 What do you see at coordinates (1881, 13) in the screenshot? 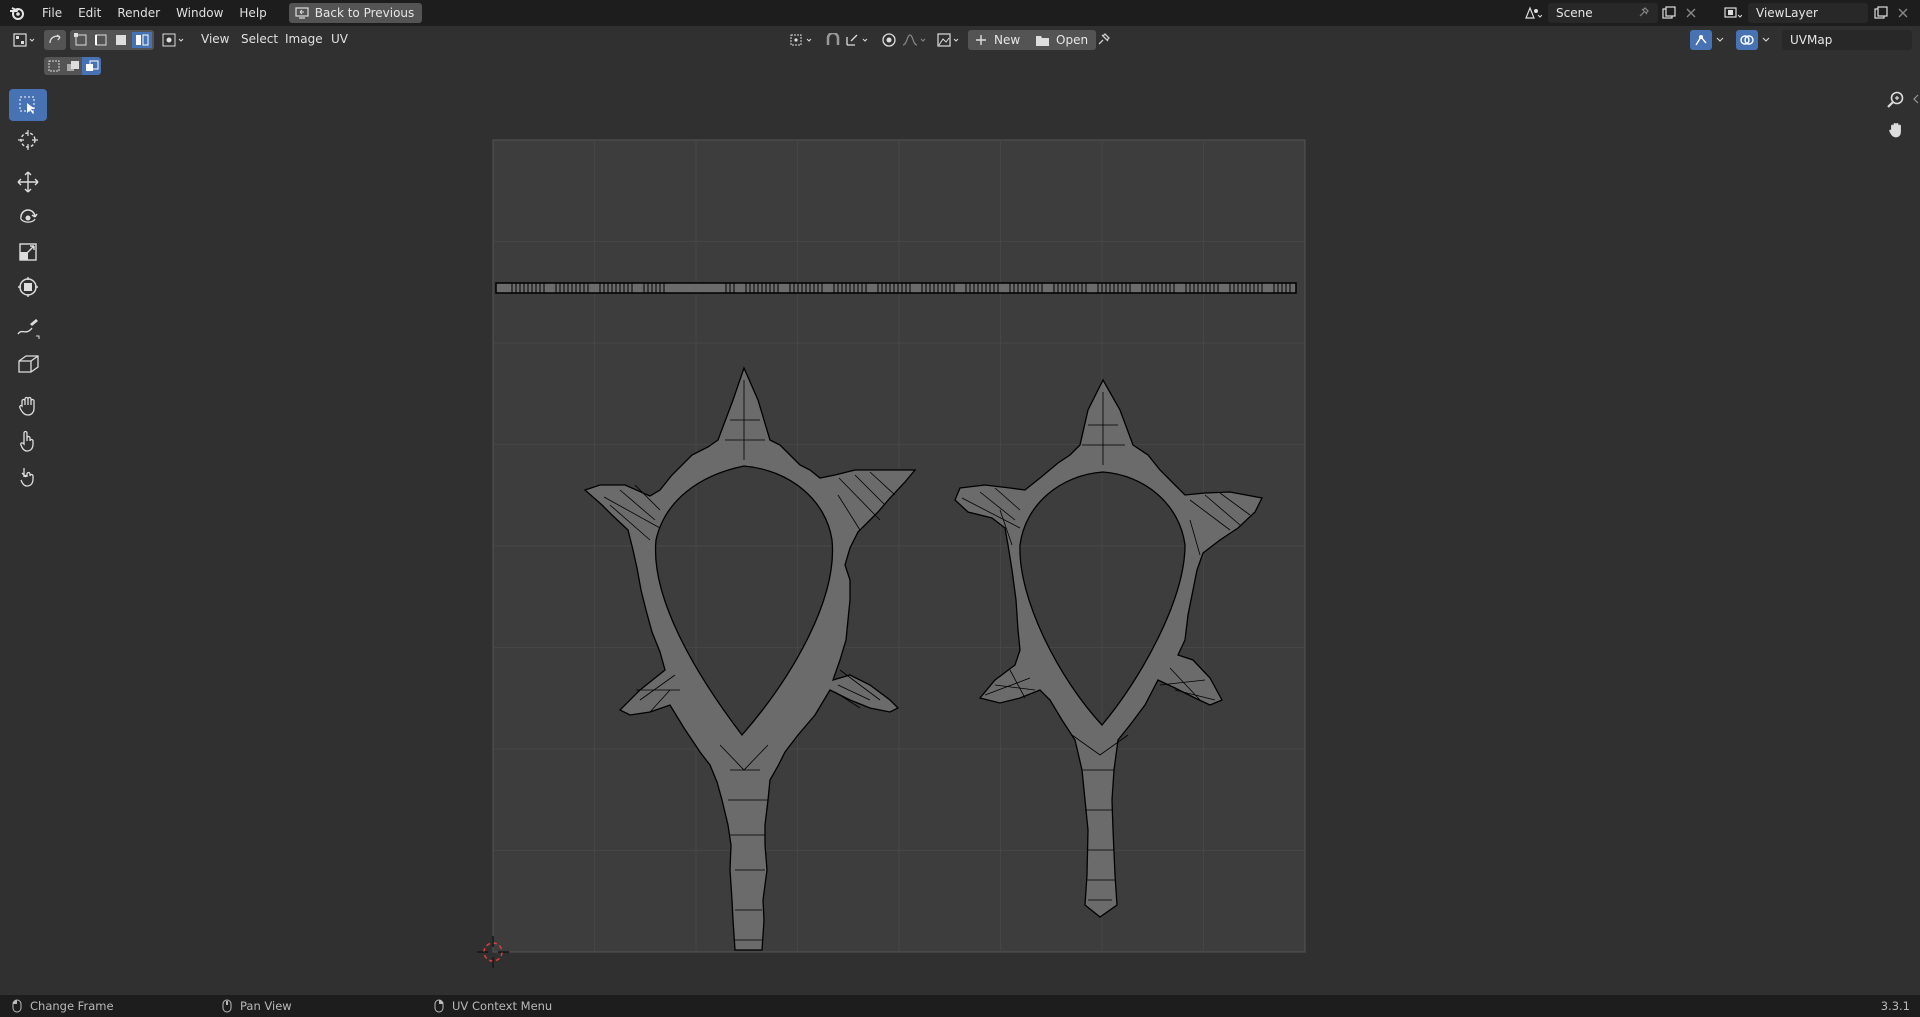
I see `new-view-layer-icon` at bounding box center [1881, 13].